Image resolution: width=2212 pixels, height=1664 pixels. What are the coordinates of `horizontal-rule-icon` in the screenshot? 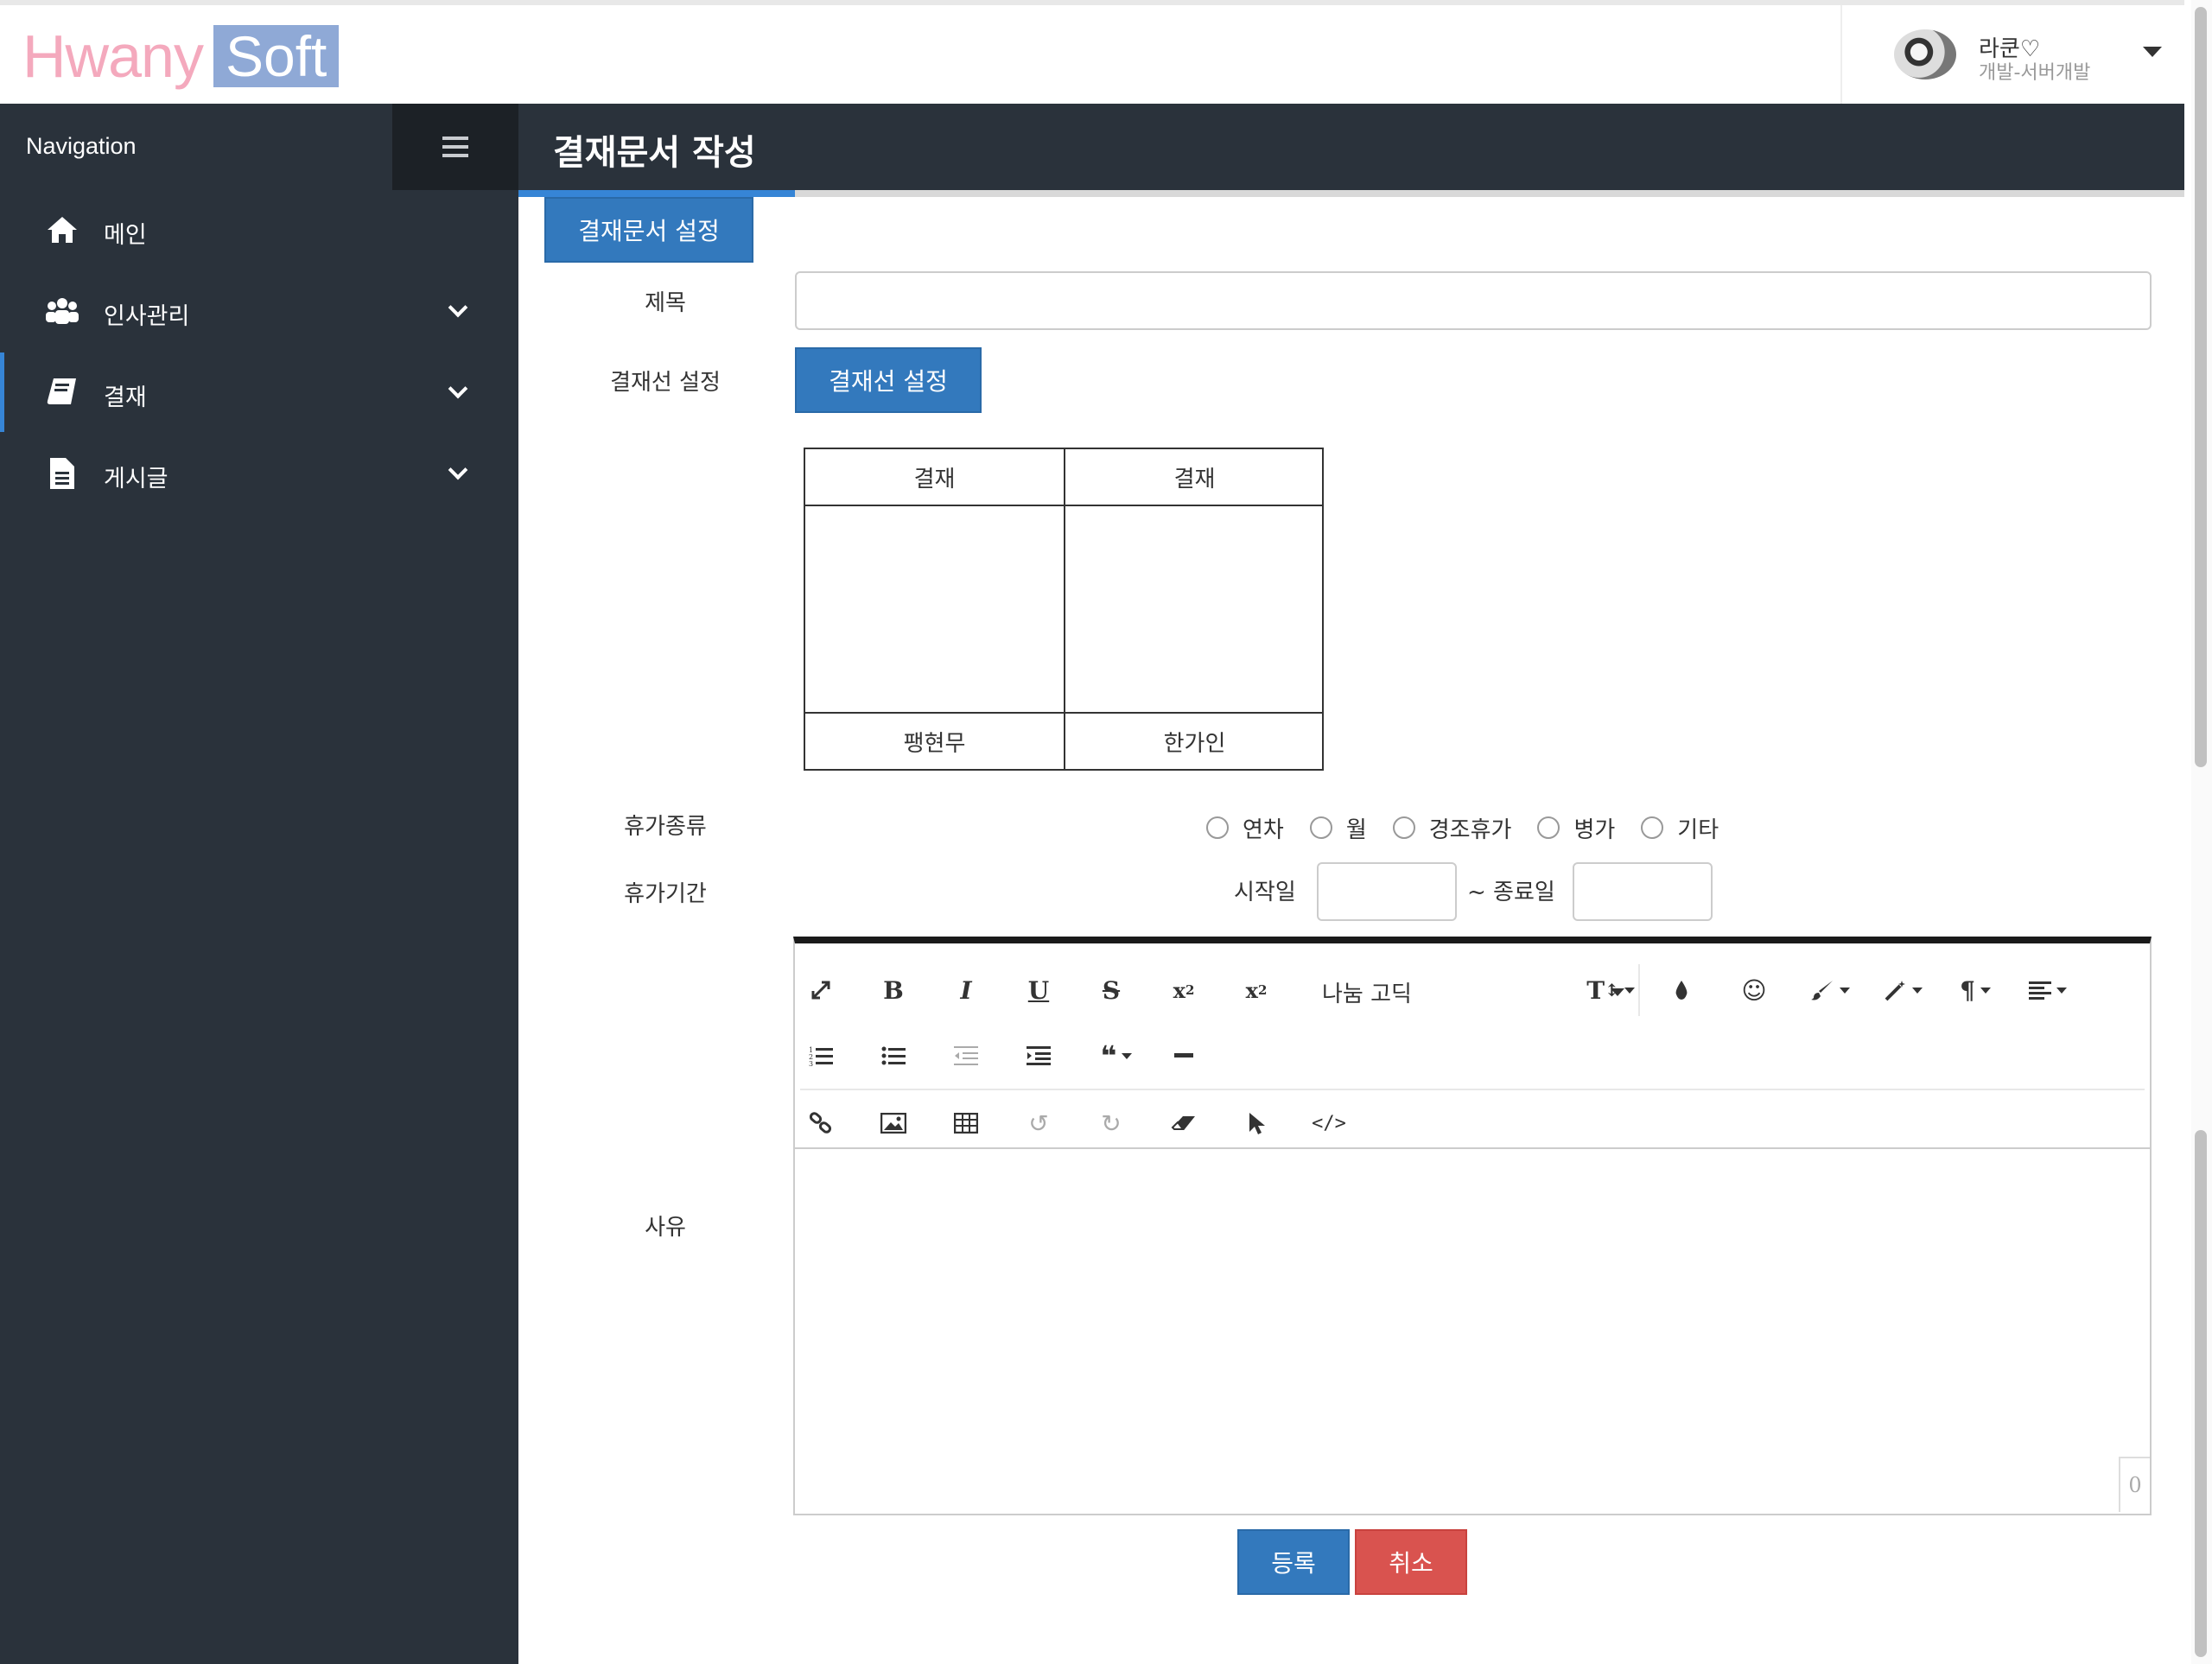 It's located at (1184, 1056).